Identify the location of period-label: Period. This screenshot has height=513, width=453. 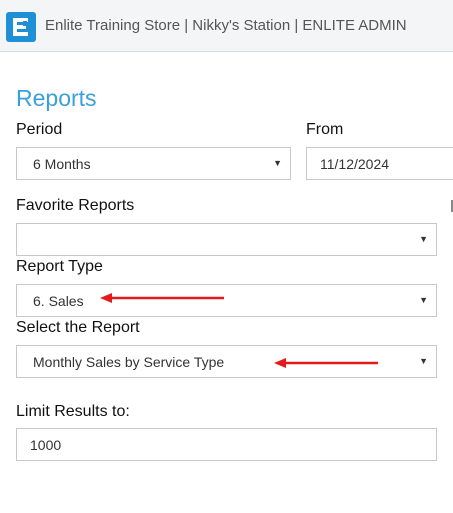
(39, 129).